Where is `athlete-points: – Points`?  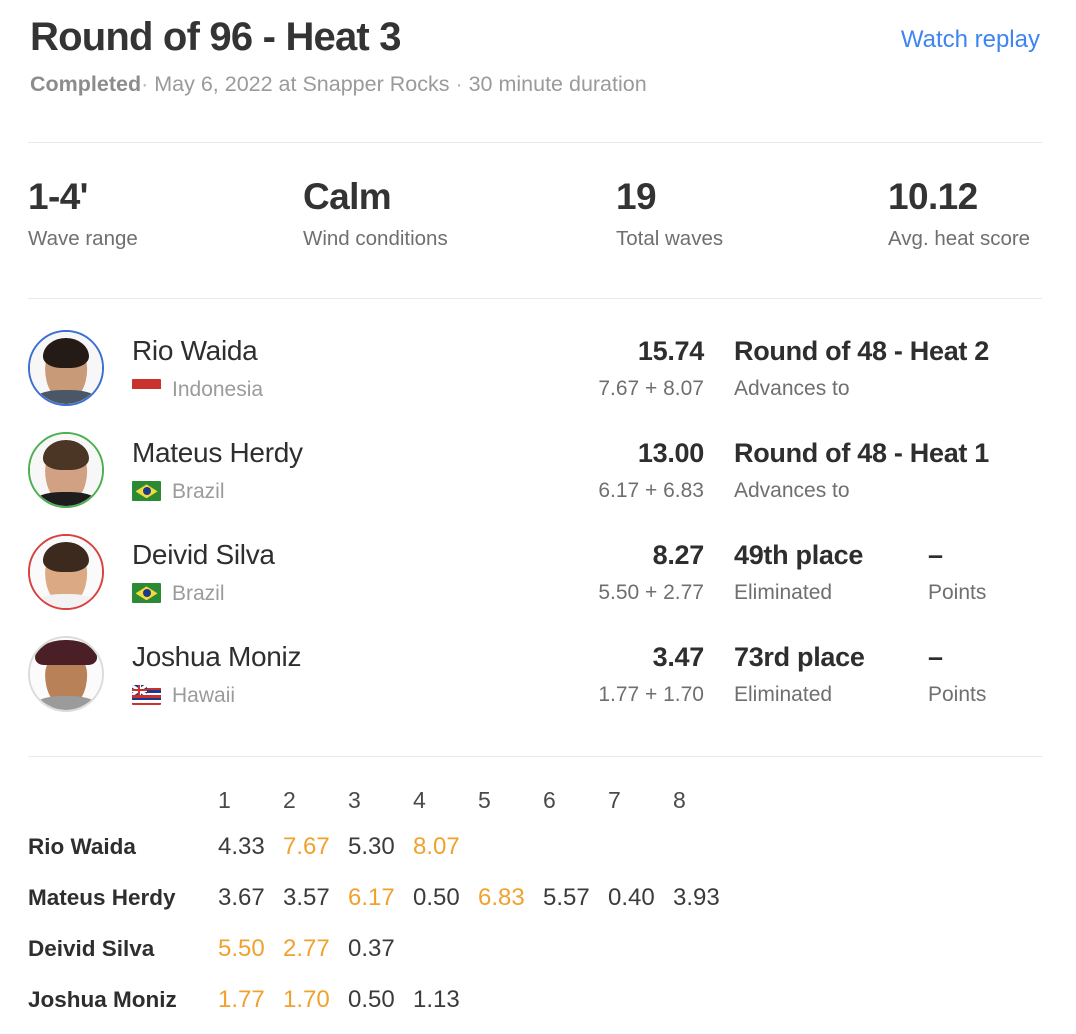 athlete-points: – Points is located at coordinates (982, 674).